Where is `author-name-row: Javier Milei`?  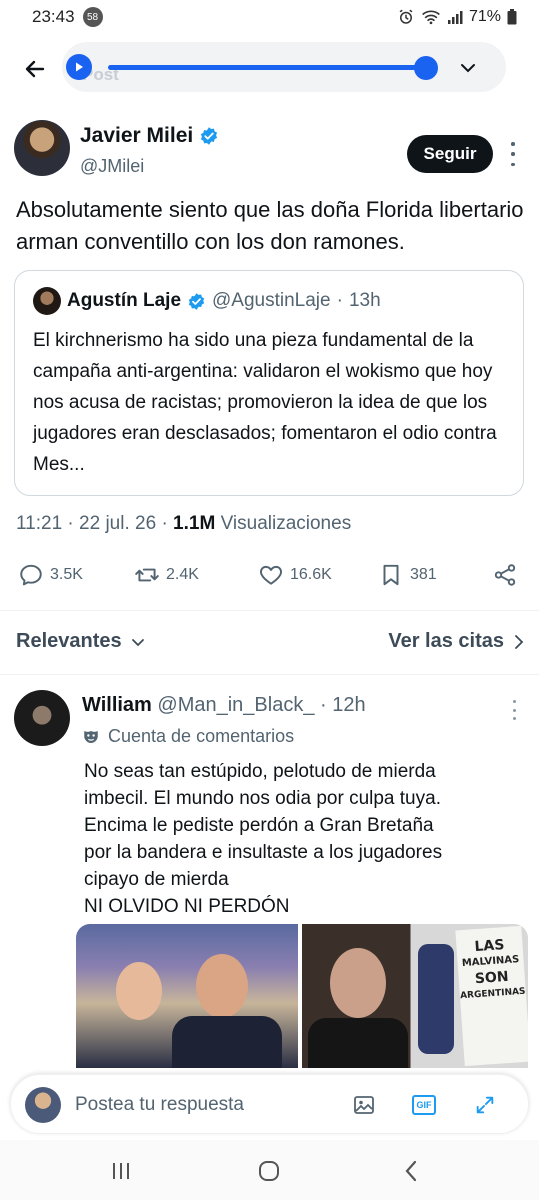 author-name-row: Javier Milei is located at coordinates (149, 136).